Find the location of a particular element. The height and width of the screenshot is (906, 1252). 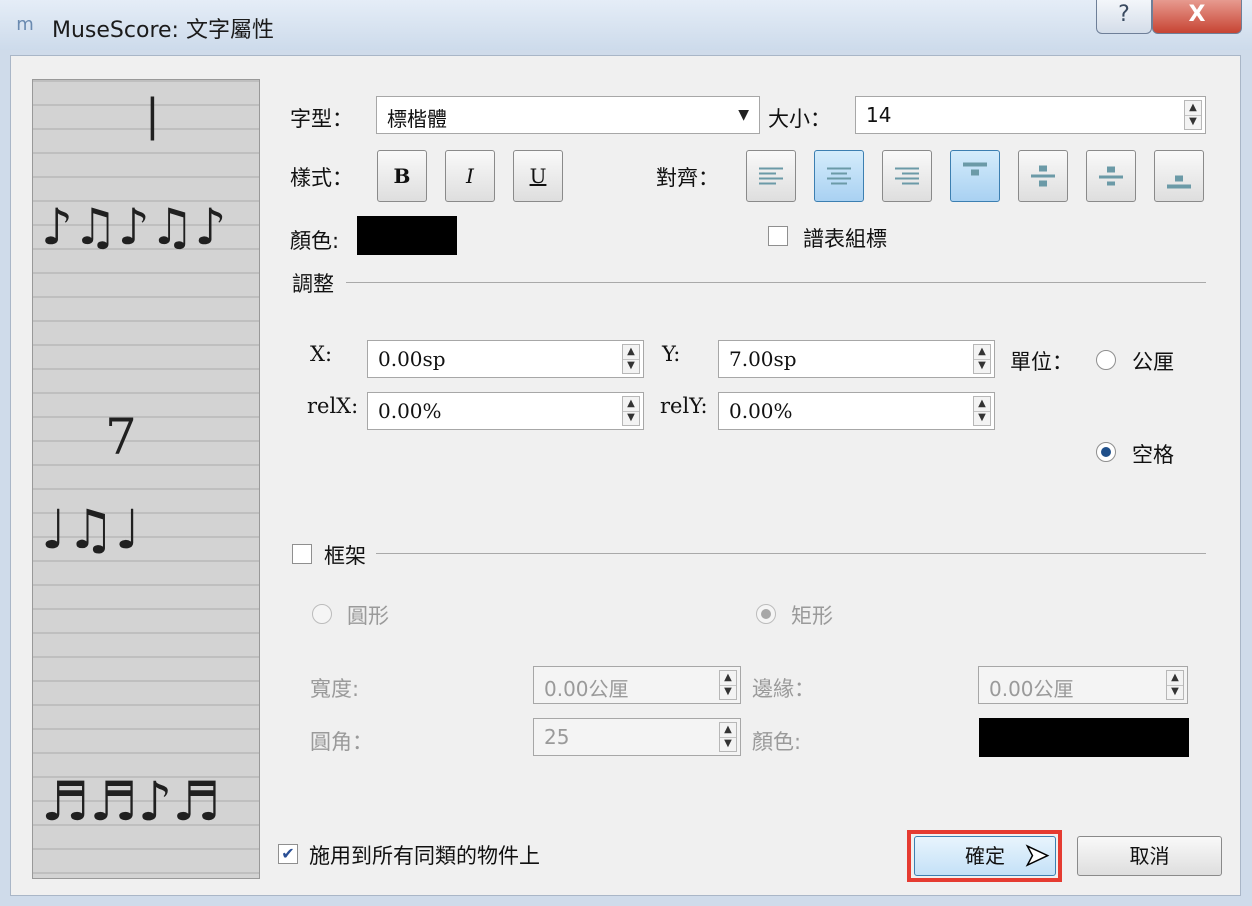

relx-spin-buttons: ▲ ▼ is located at coordinates (631, 411).